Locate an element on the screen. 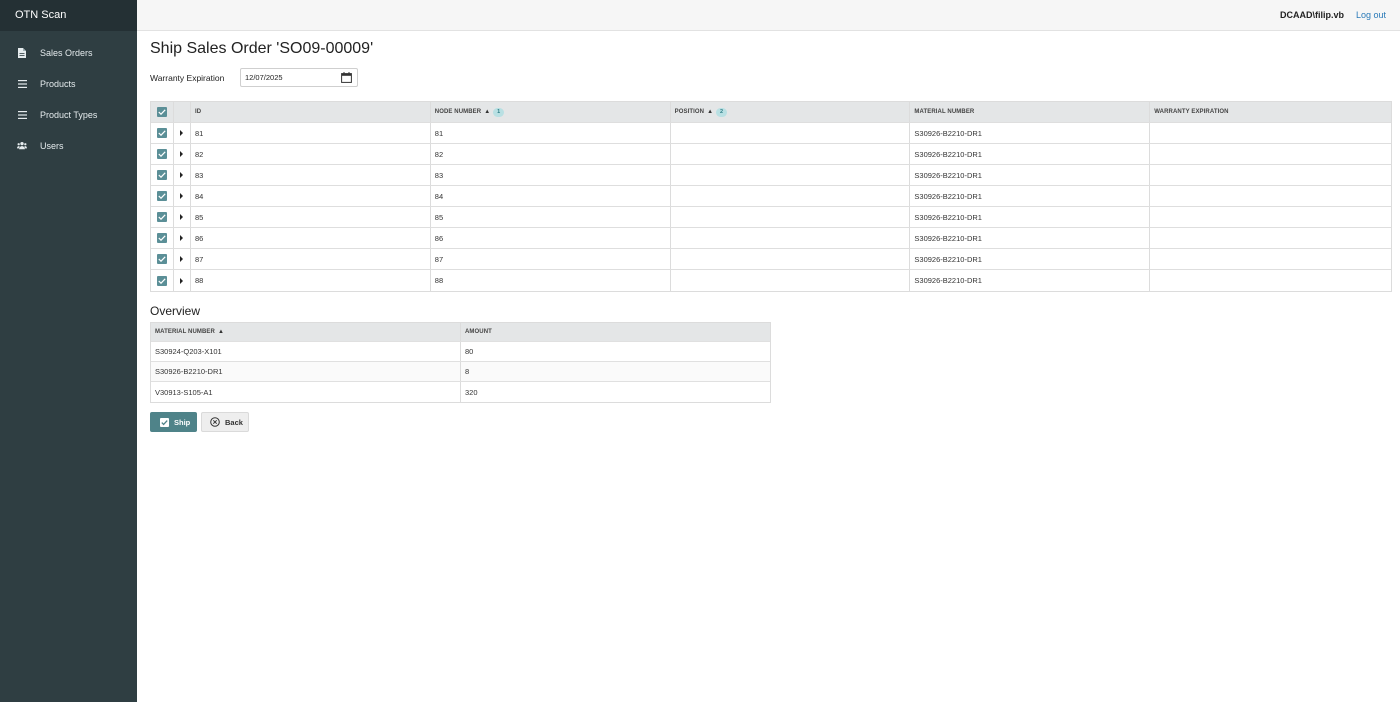  calendar-icon is located at coordinates (346, 77).